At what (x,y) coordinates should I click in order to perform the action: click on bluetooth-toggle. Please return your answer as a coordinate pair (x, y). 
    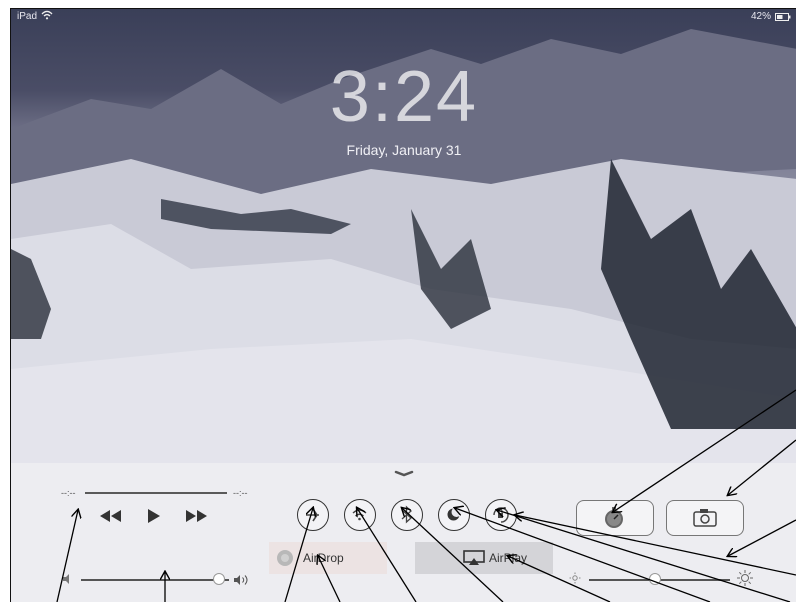
    Looking at the image, I should click on (407, 515).